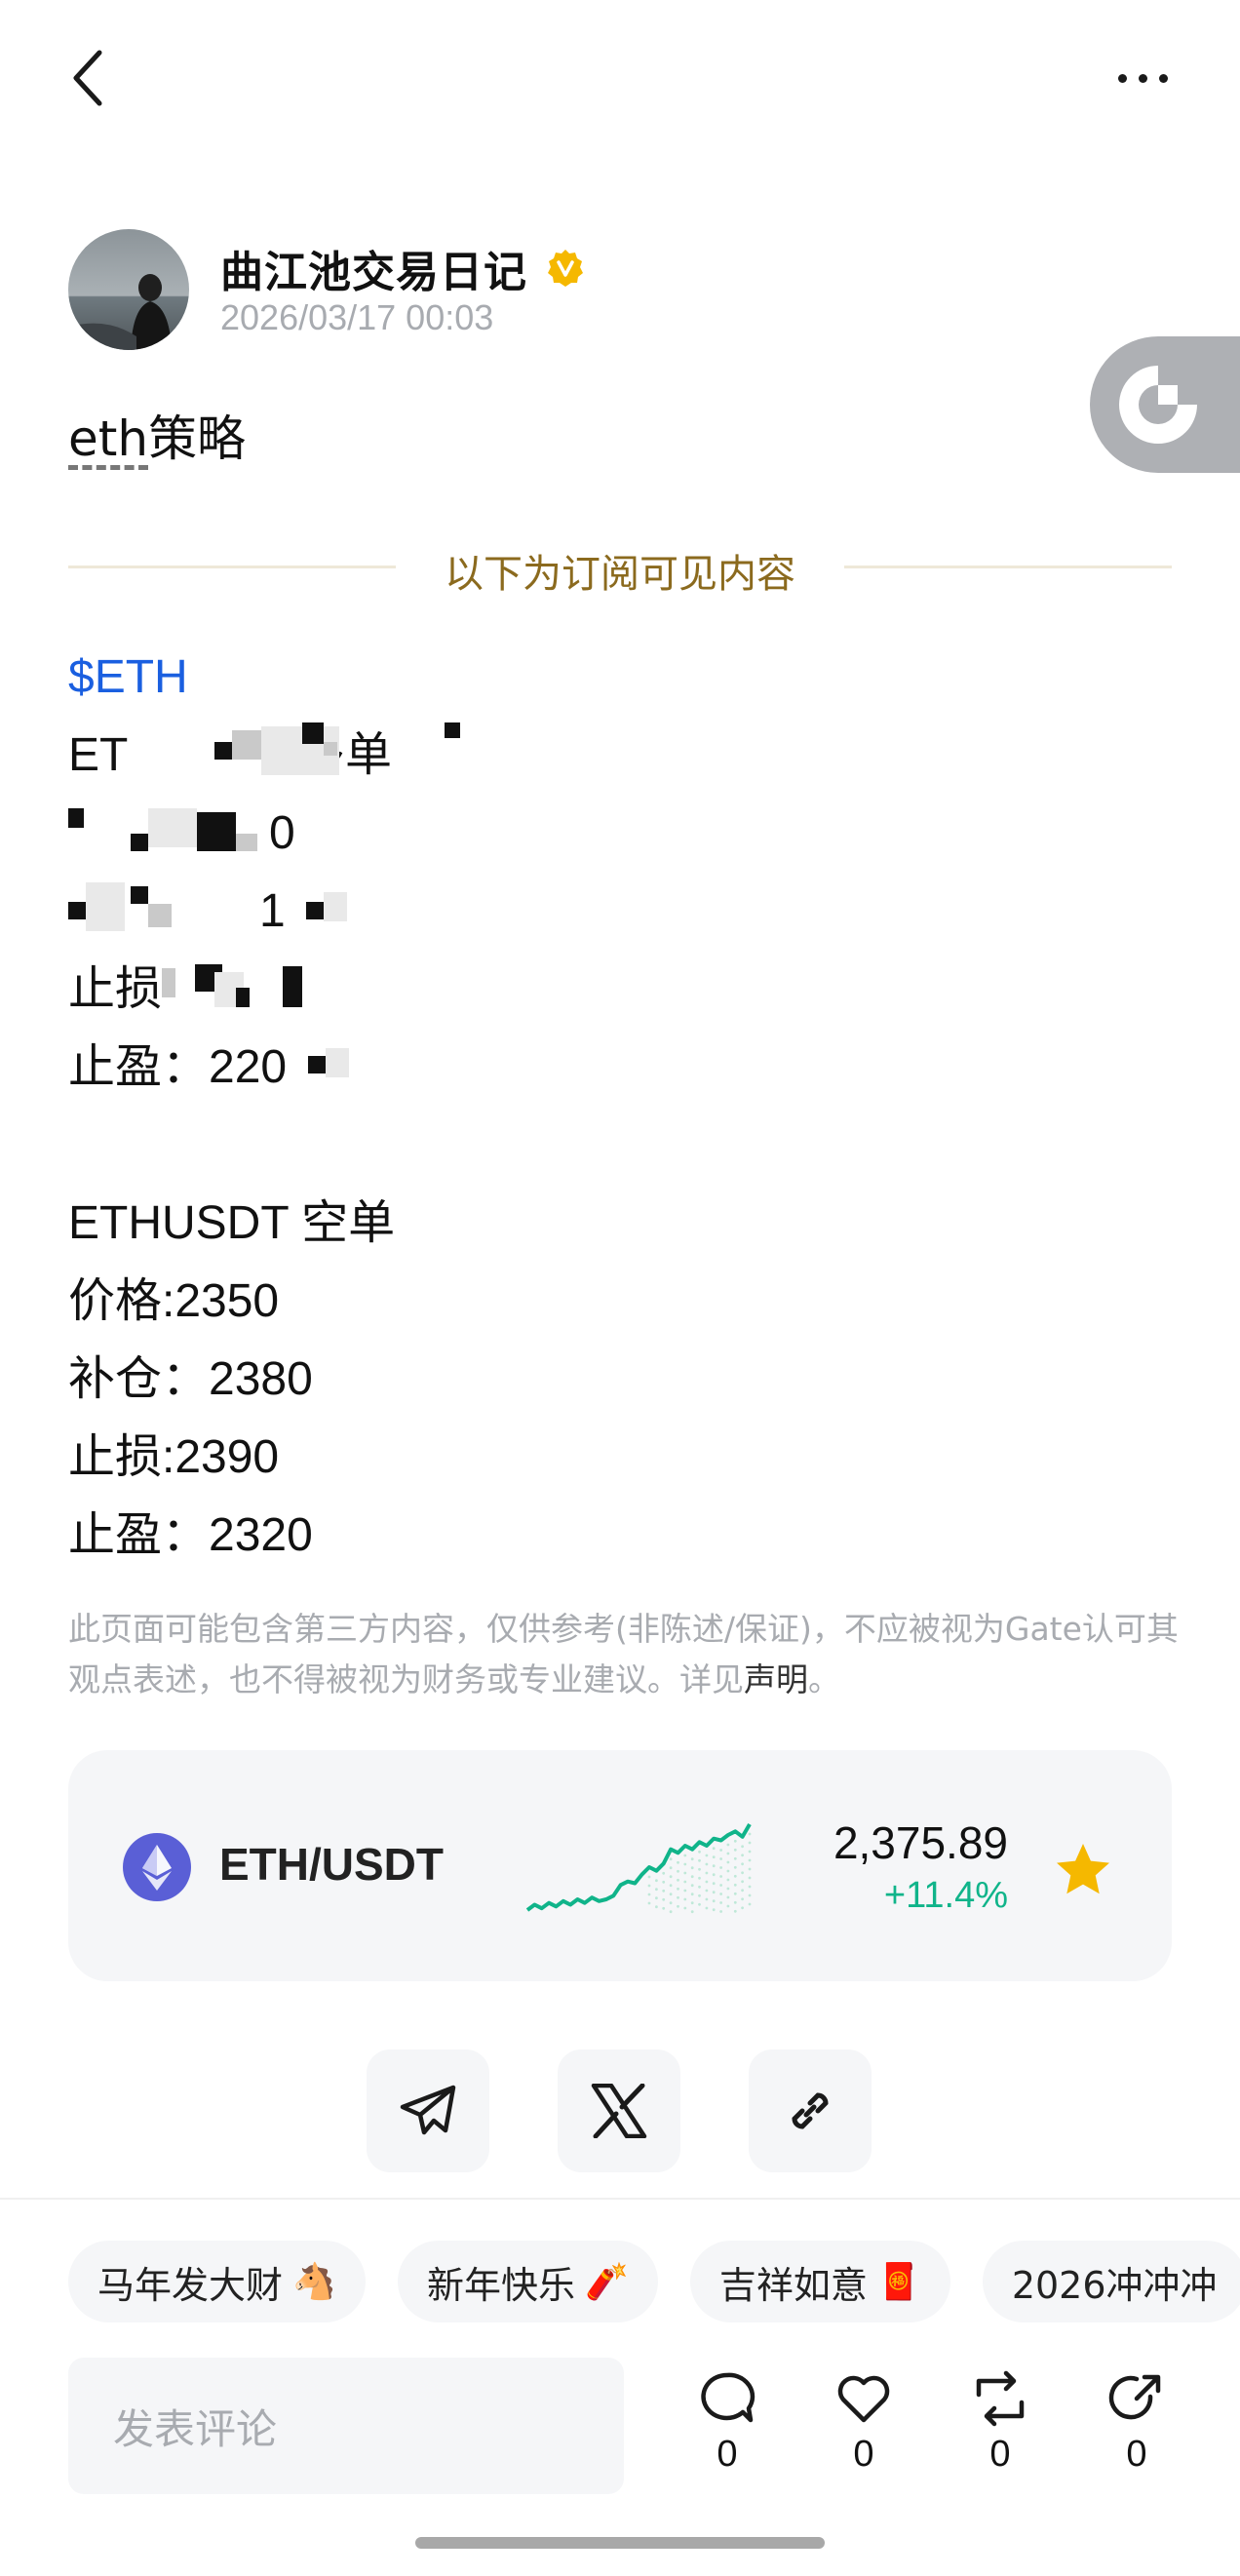  Describe the element at coordinates (619, 2110) in the screenshot. I see `share-x-button` at that location.